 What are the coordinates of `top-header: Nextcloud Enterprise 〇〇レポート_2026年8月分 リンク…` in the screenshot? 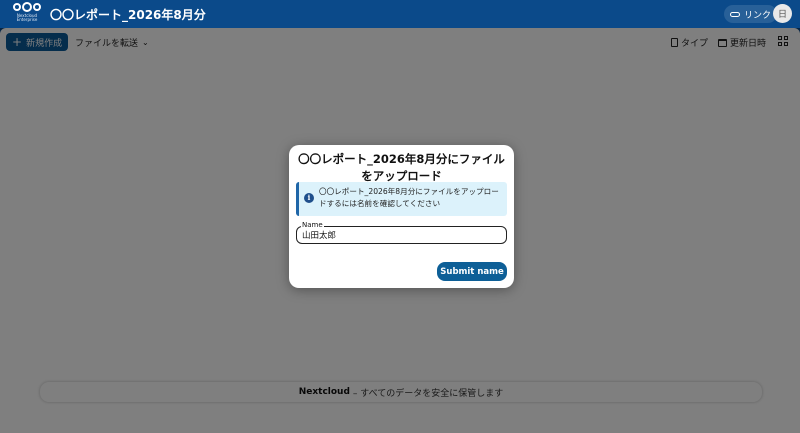 It's located at (400, 14).